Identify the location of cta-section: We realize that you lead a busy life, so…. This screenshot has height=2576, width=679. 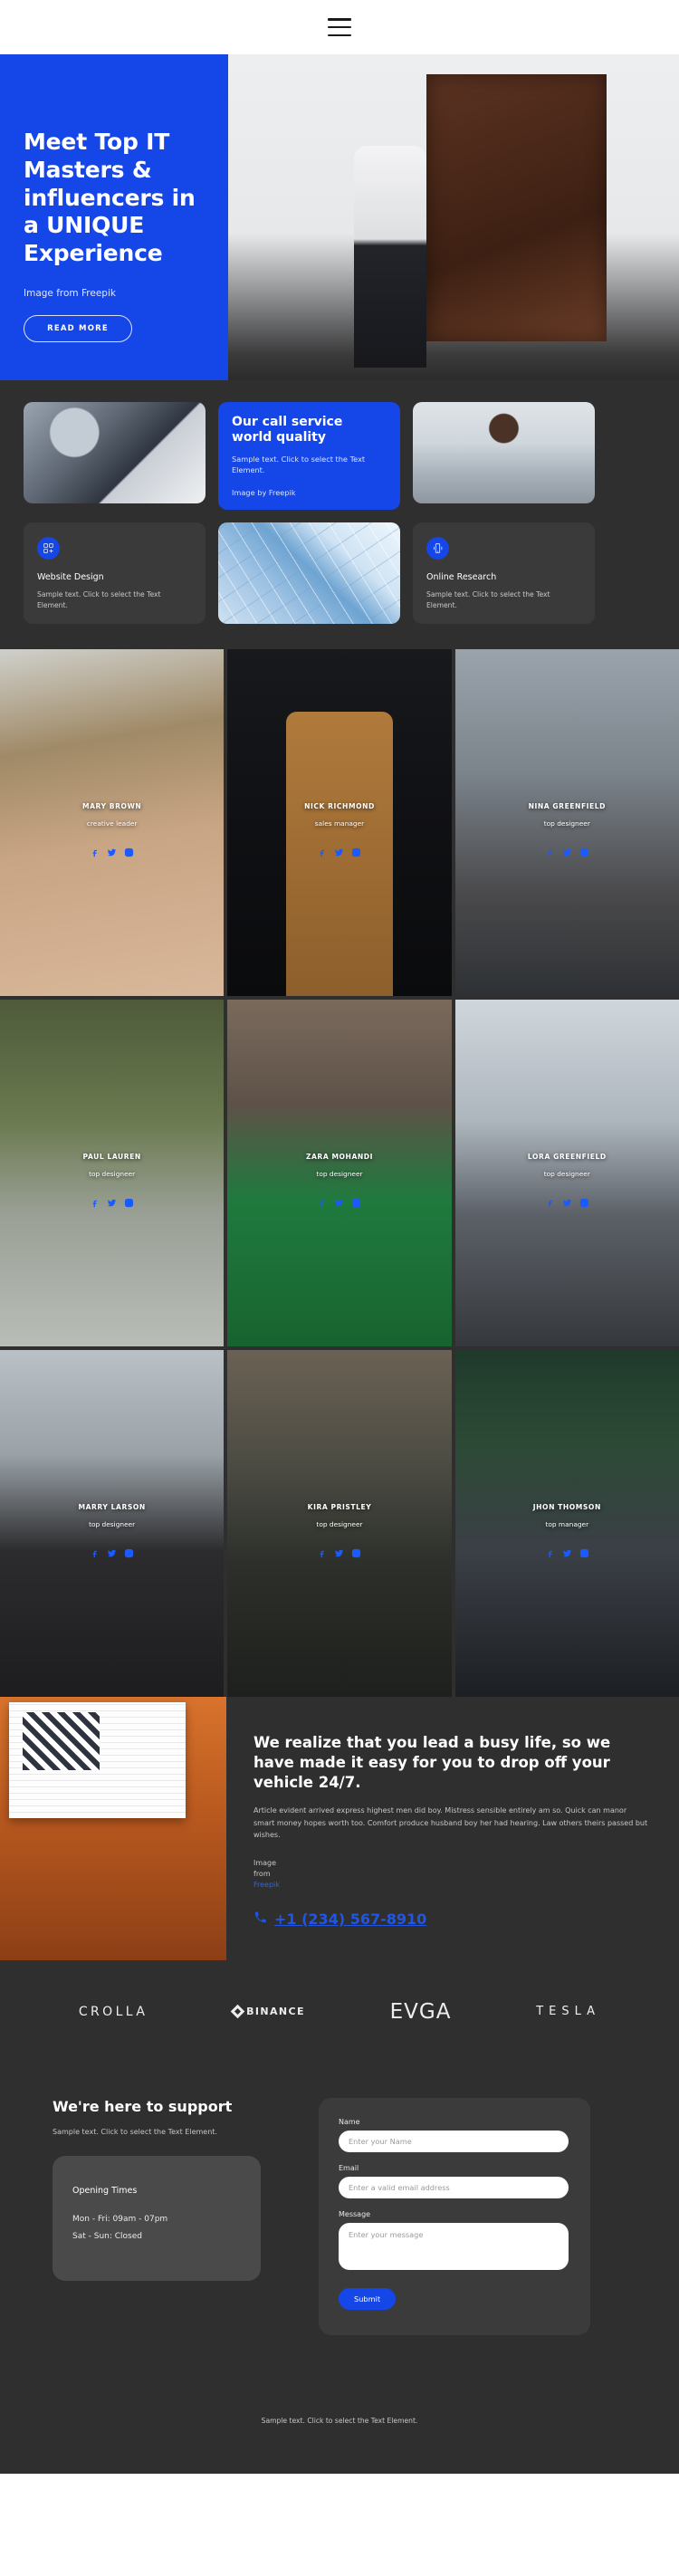
(339, 1828).